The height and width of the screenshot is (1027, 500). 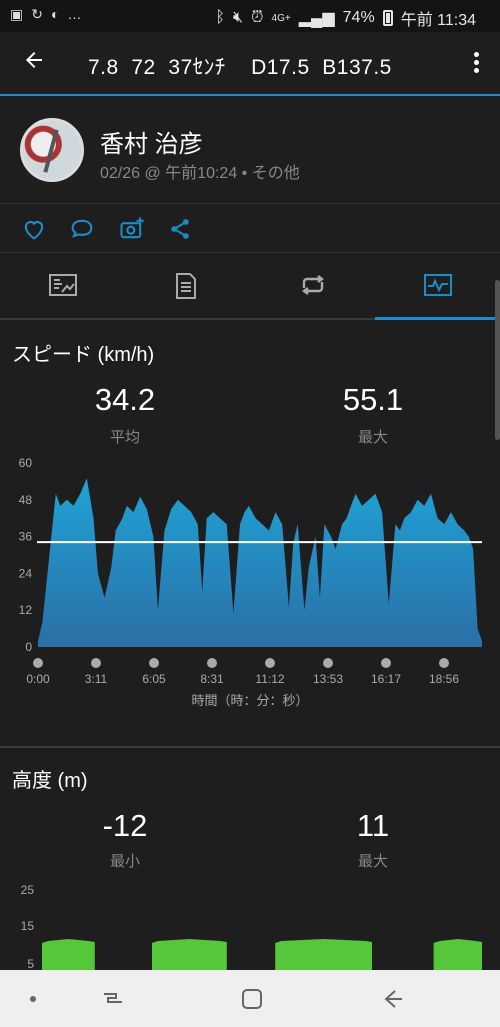 What do you see at coordinates (250, 229) in the screenshot?
I see `action-row` at bounding box center [250, 229].